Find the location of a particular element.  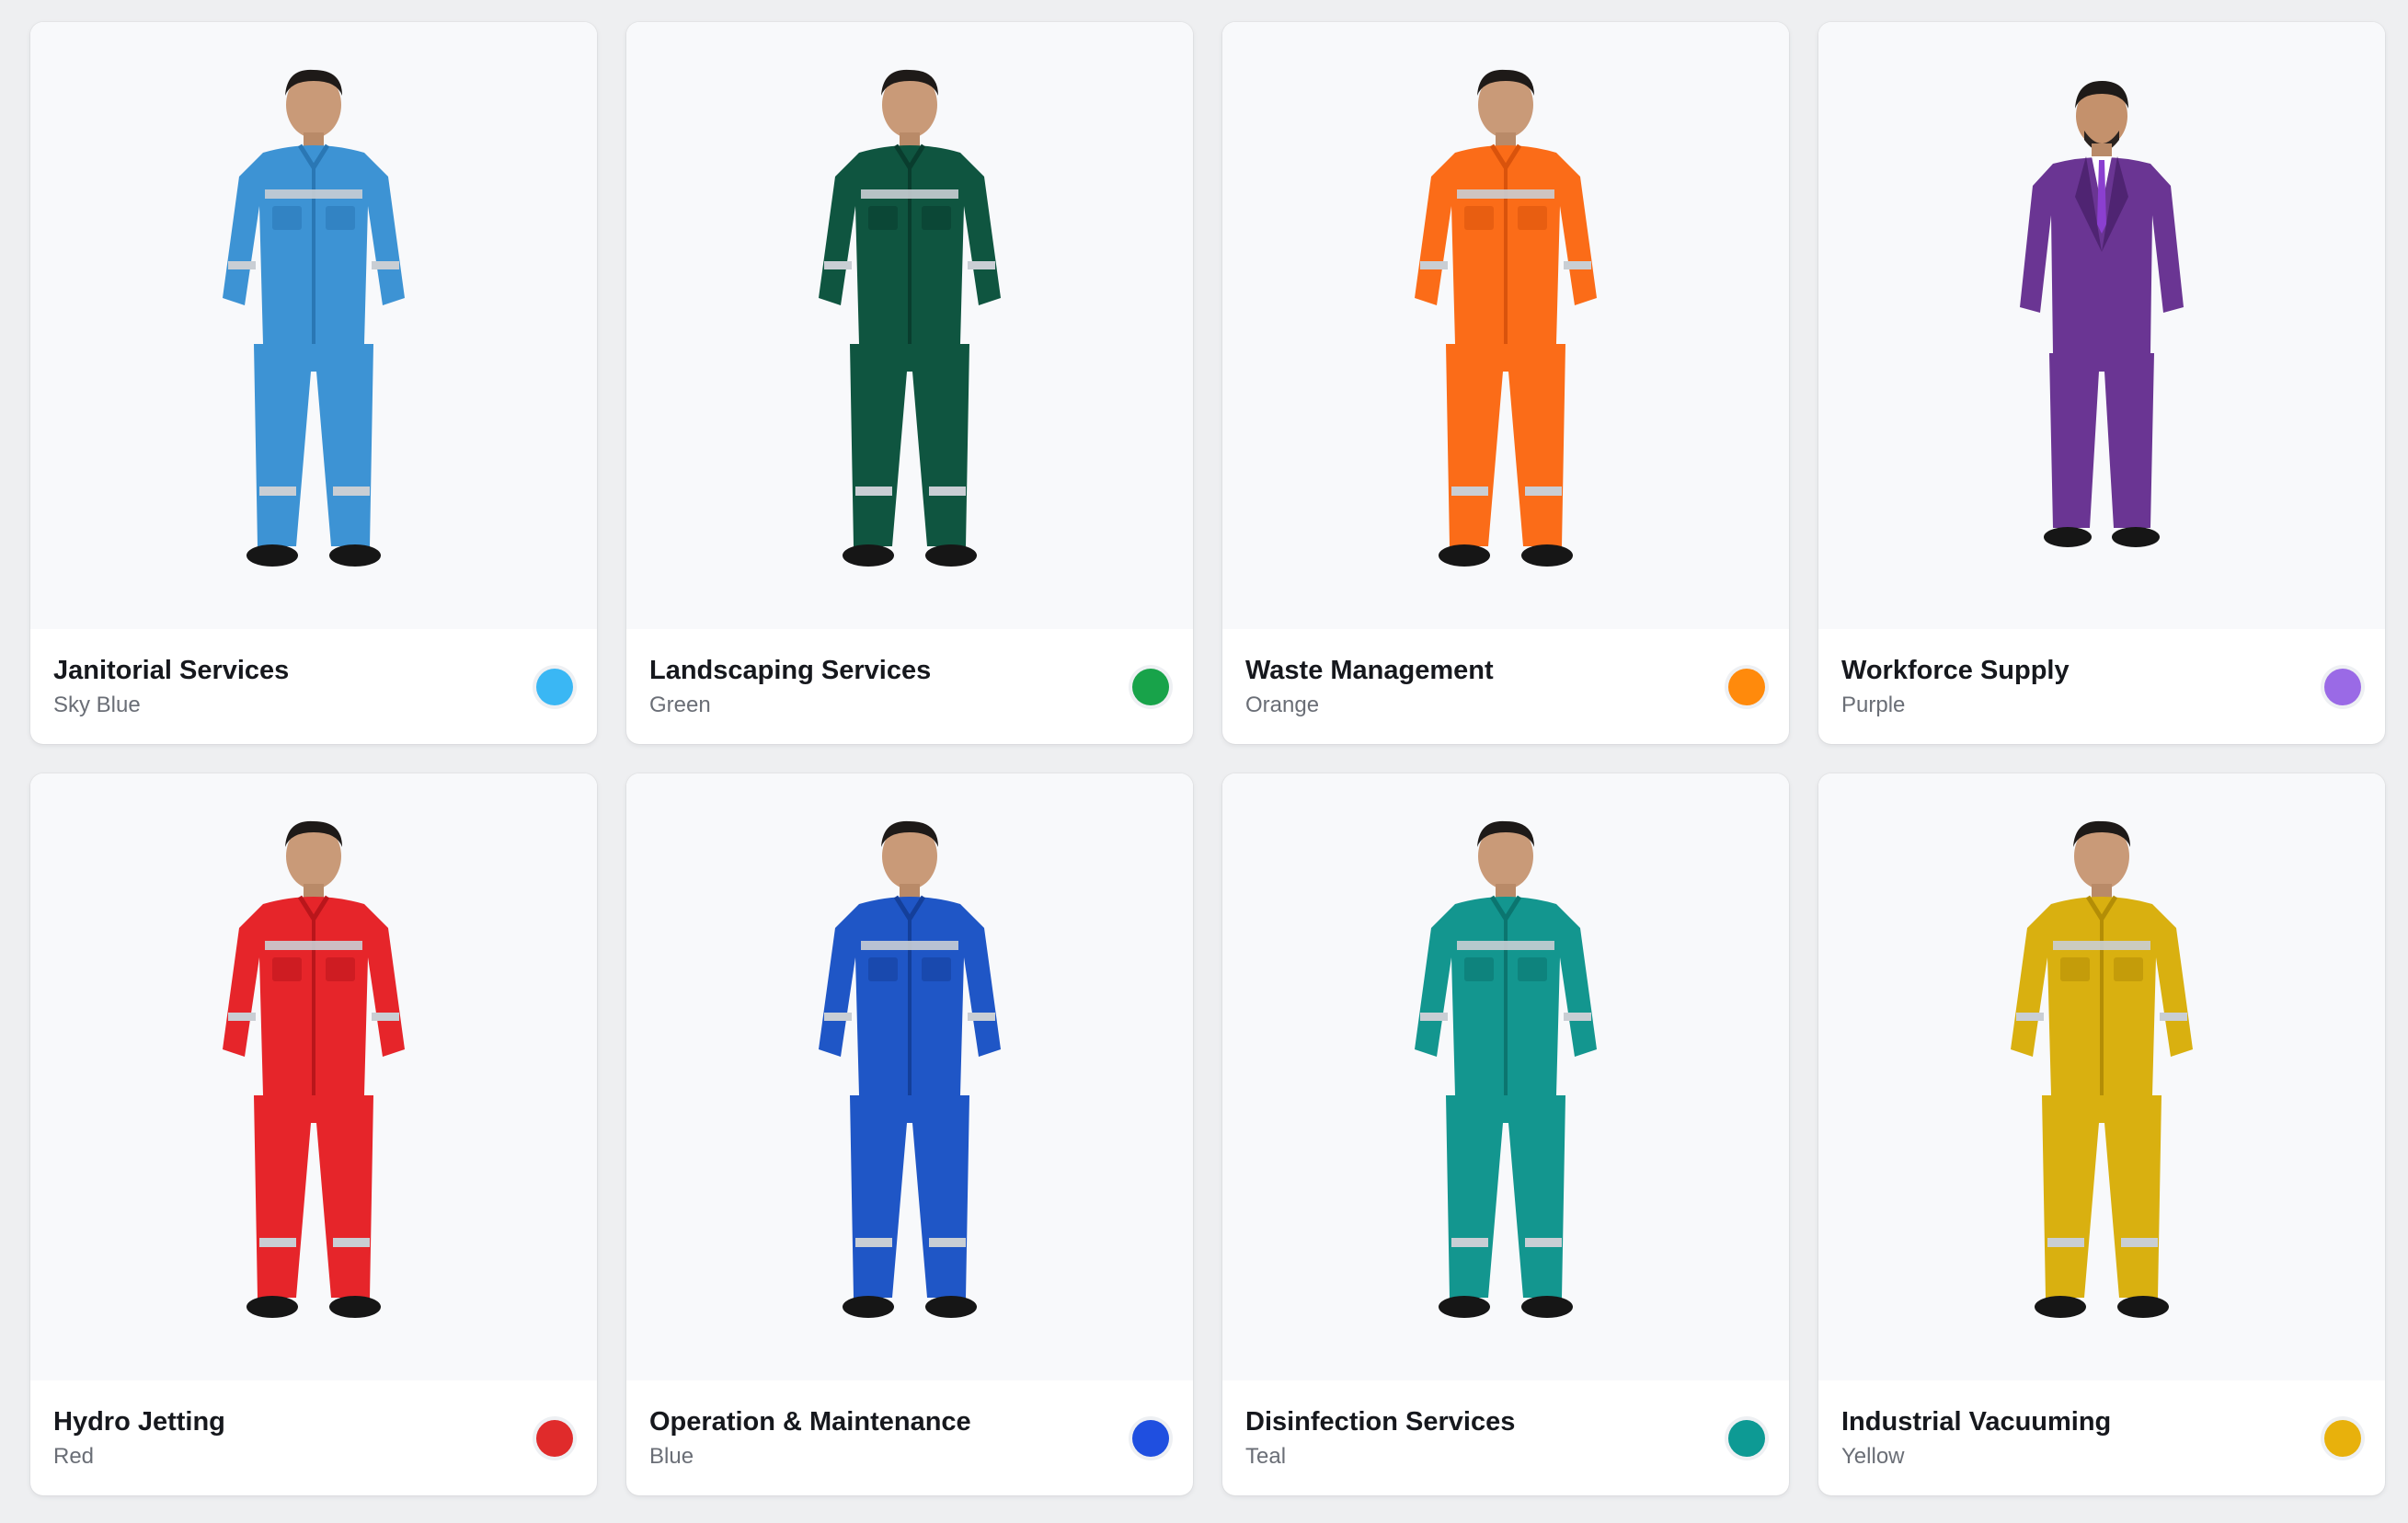

card-footer: Disinfection Services Teal is located at coordinates (1505, 1437).